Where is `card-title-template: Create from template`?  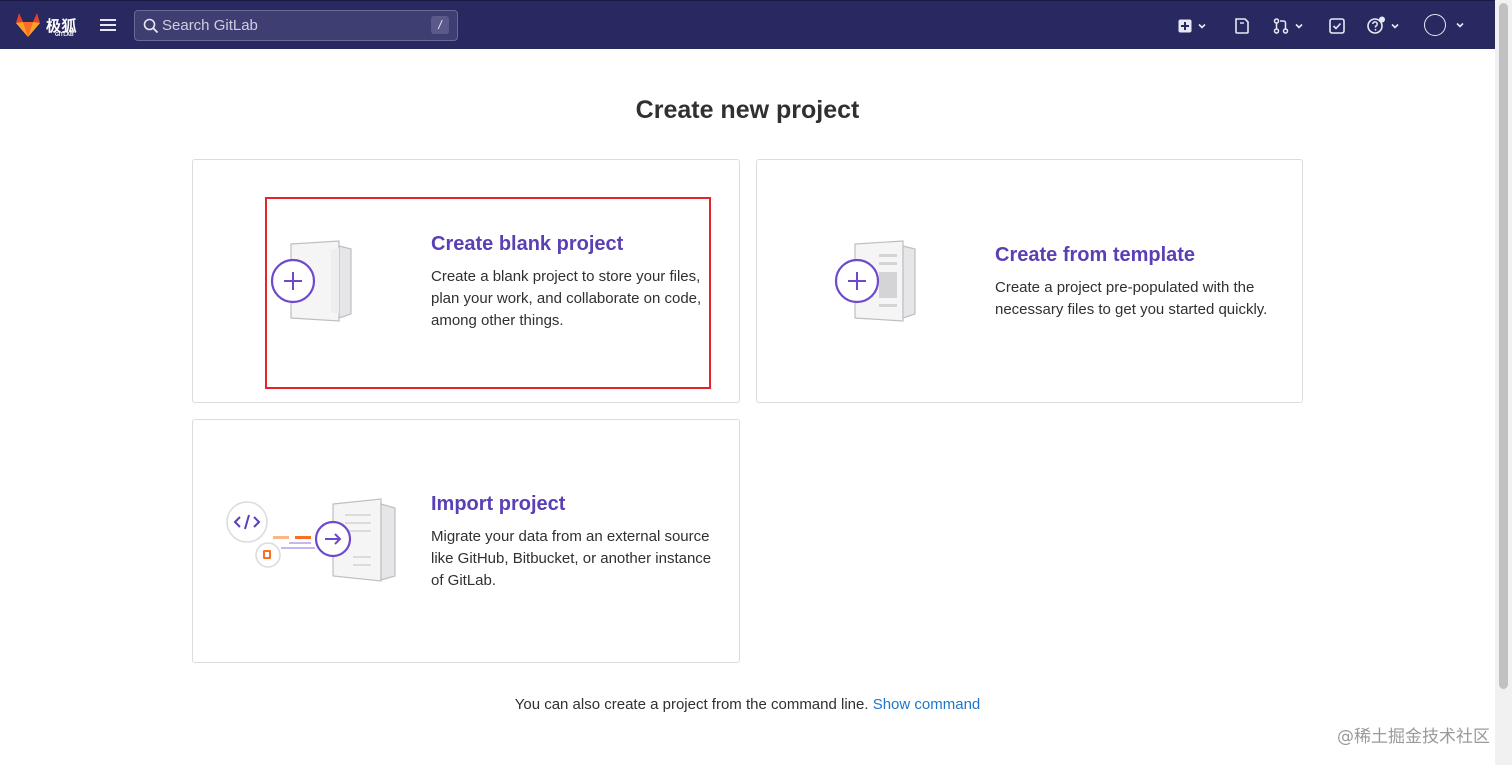
card-title-template: Create from template is located at coordinates (1095, 255).